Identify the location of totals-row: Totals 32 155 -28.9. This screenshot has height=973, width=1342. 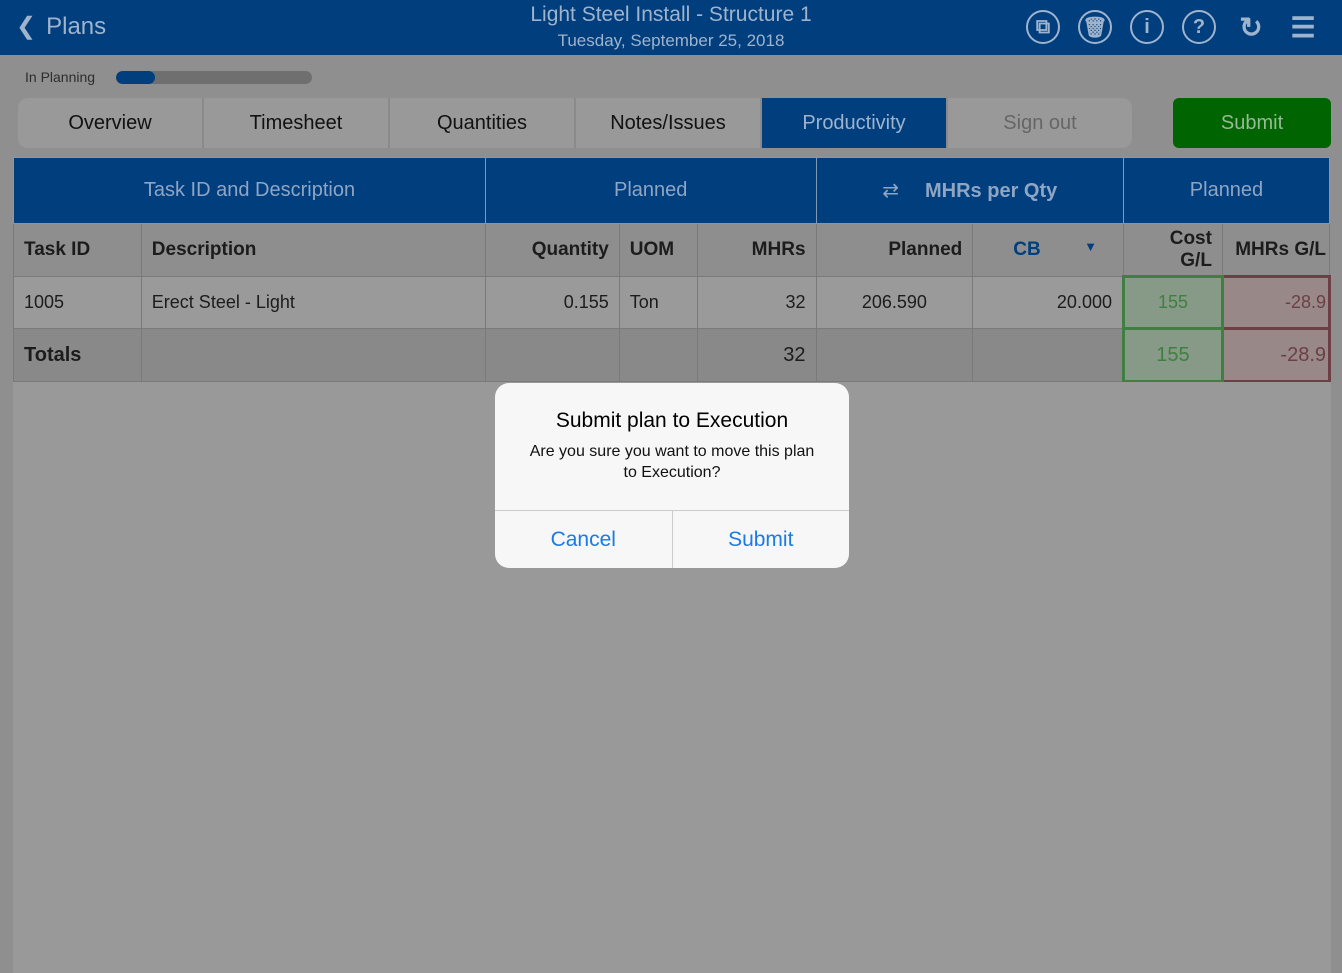
(672, 355).